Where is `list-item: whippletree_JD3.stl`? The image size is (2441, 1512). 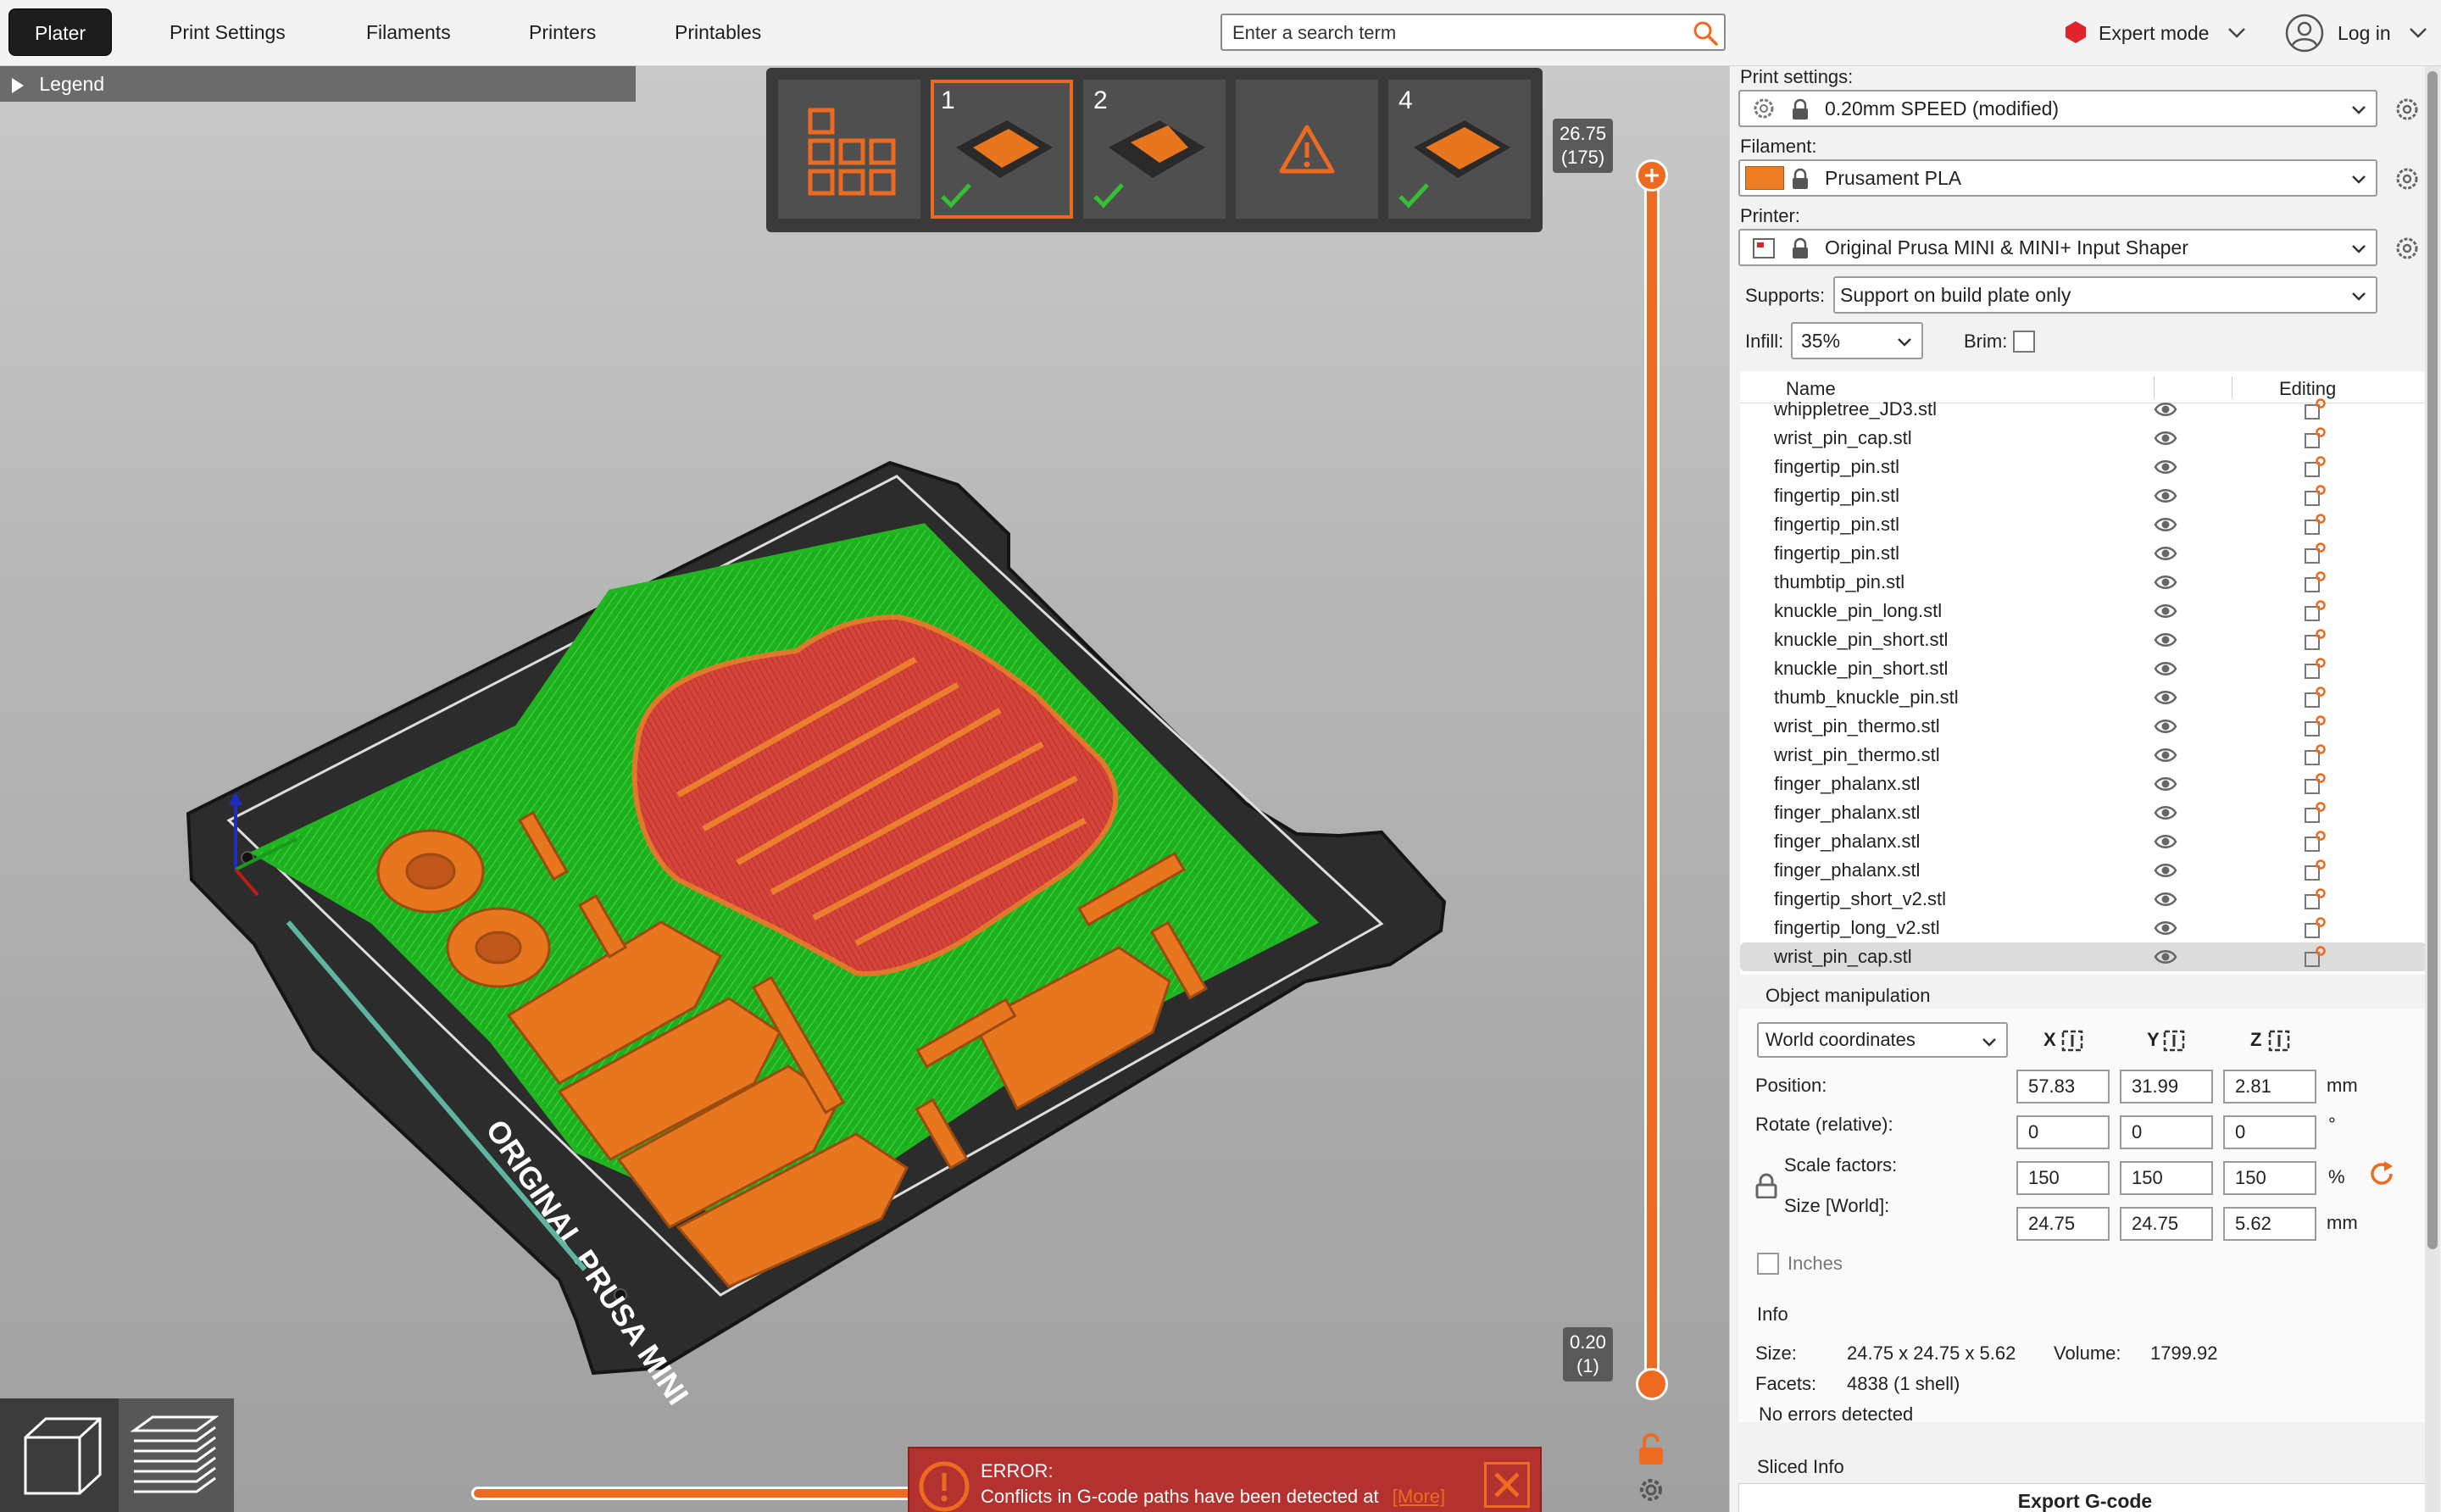 list-item: whippletree_JD3.stl is located at coordinates (2084, 409).